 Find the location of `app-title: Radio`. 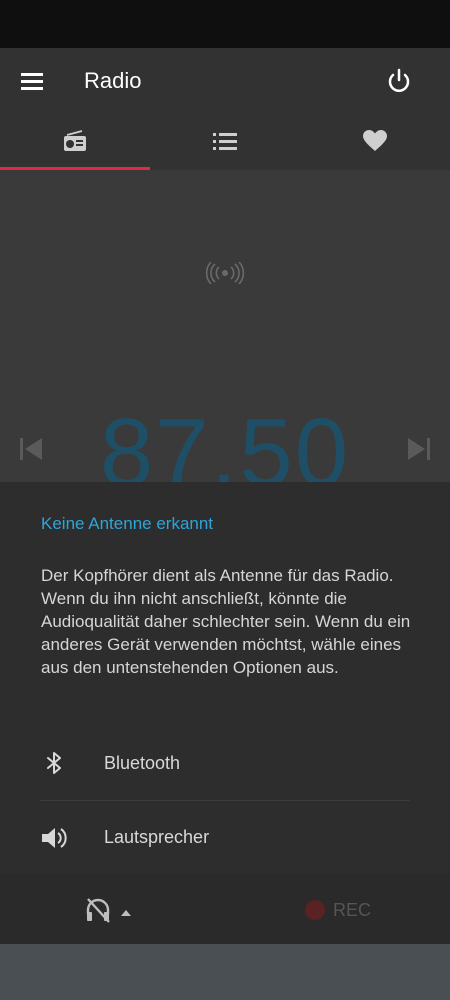

app-title: Radio is located at coordinates (113, 80).